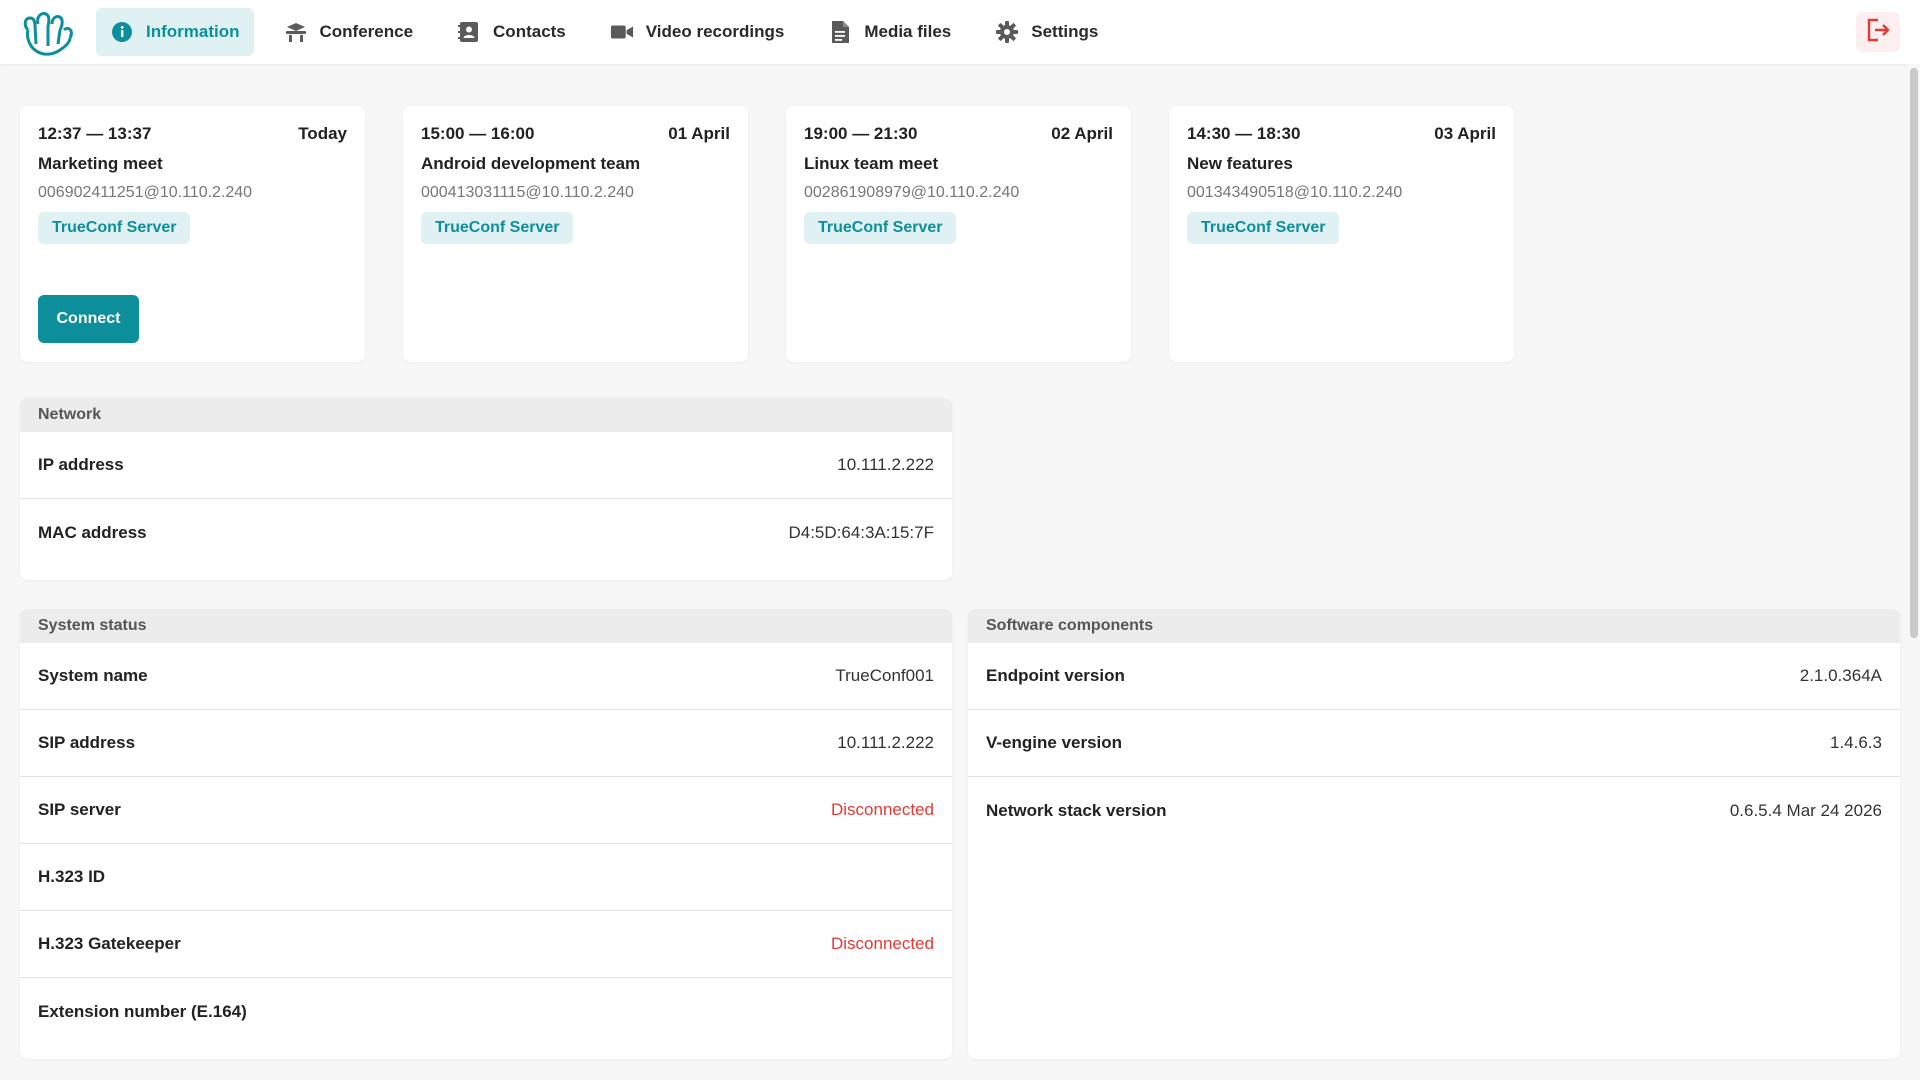  I want to click on nav-item-settings: Settings, so click(1046, 32).